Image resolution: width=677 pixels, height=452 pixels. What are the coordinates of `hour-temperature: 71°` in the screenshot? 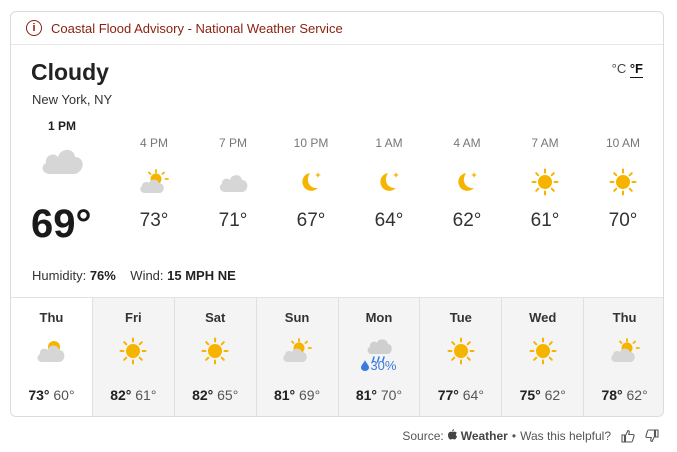 It's located at (233, 220).